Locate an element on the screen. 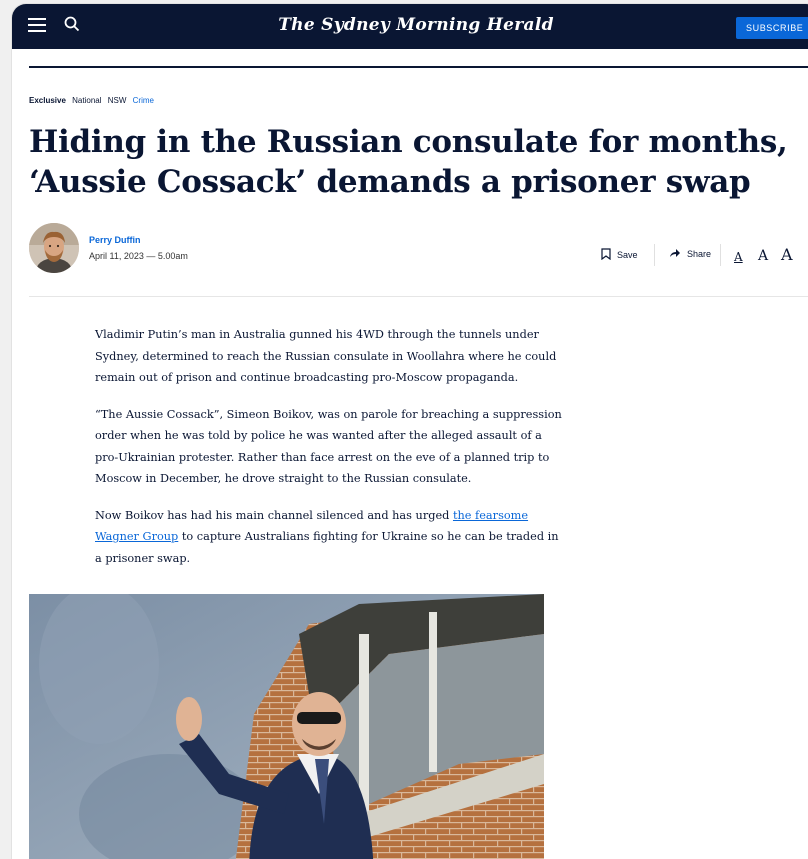 This screenshot has height=859, width=808. byline-divider is located at coordinates (418, 296).